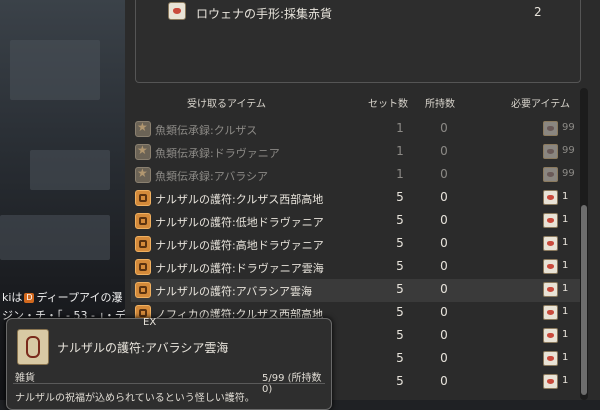  I want to click on item-name: ナルザルの護符:低地ドラヴァニア, so click(239, 222).